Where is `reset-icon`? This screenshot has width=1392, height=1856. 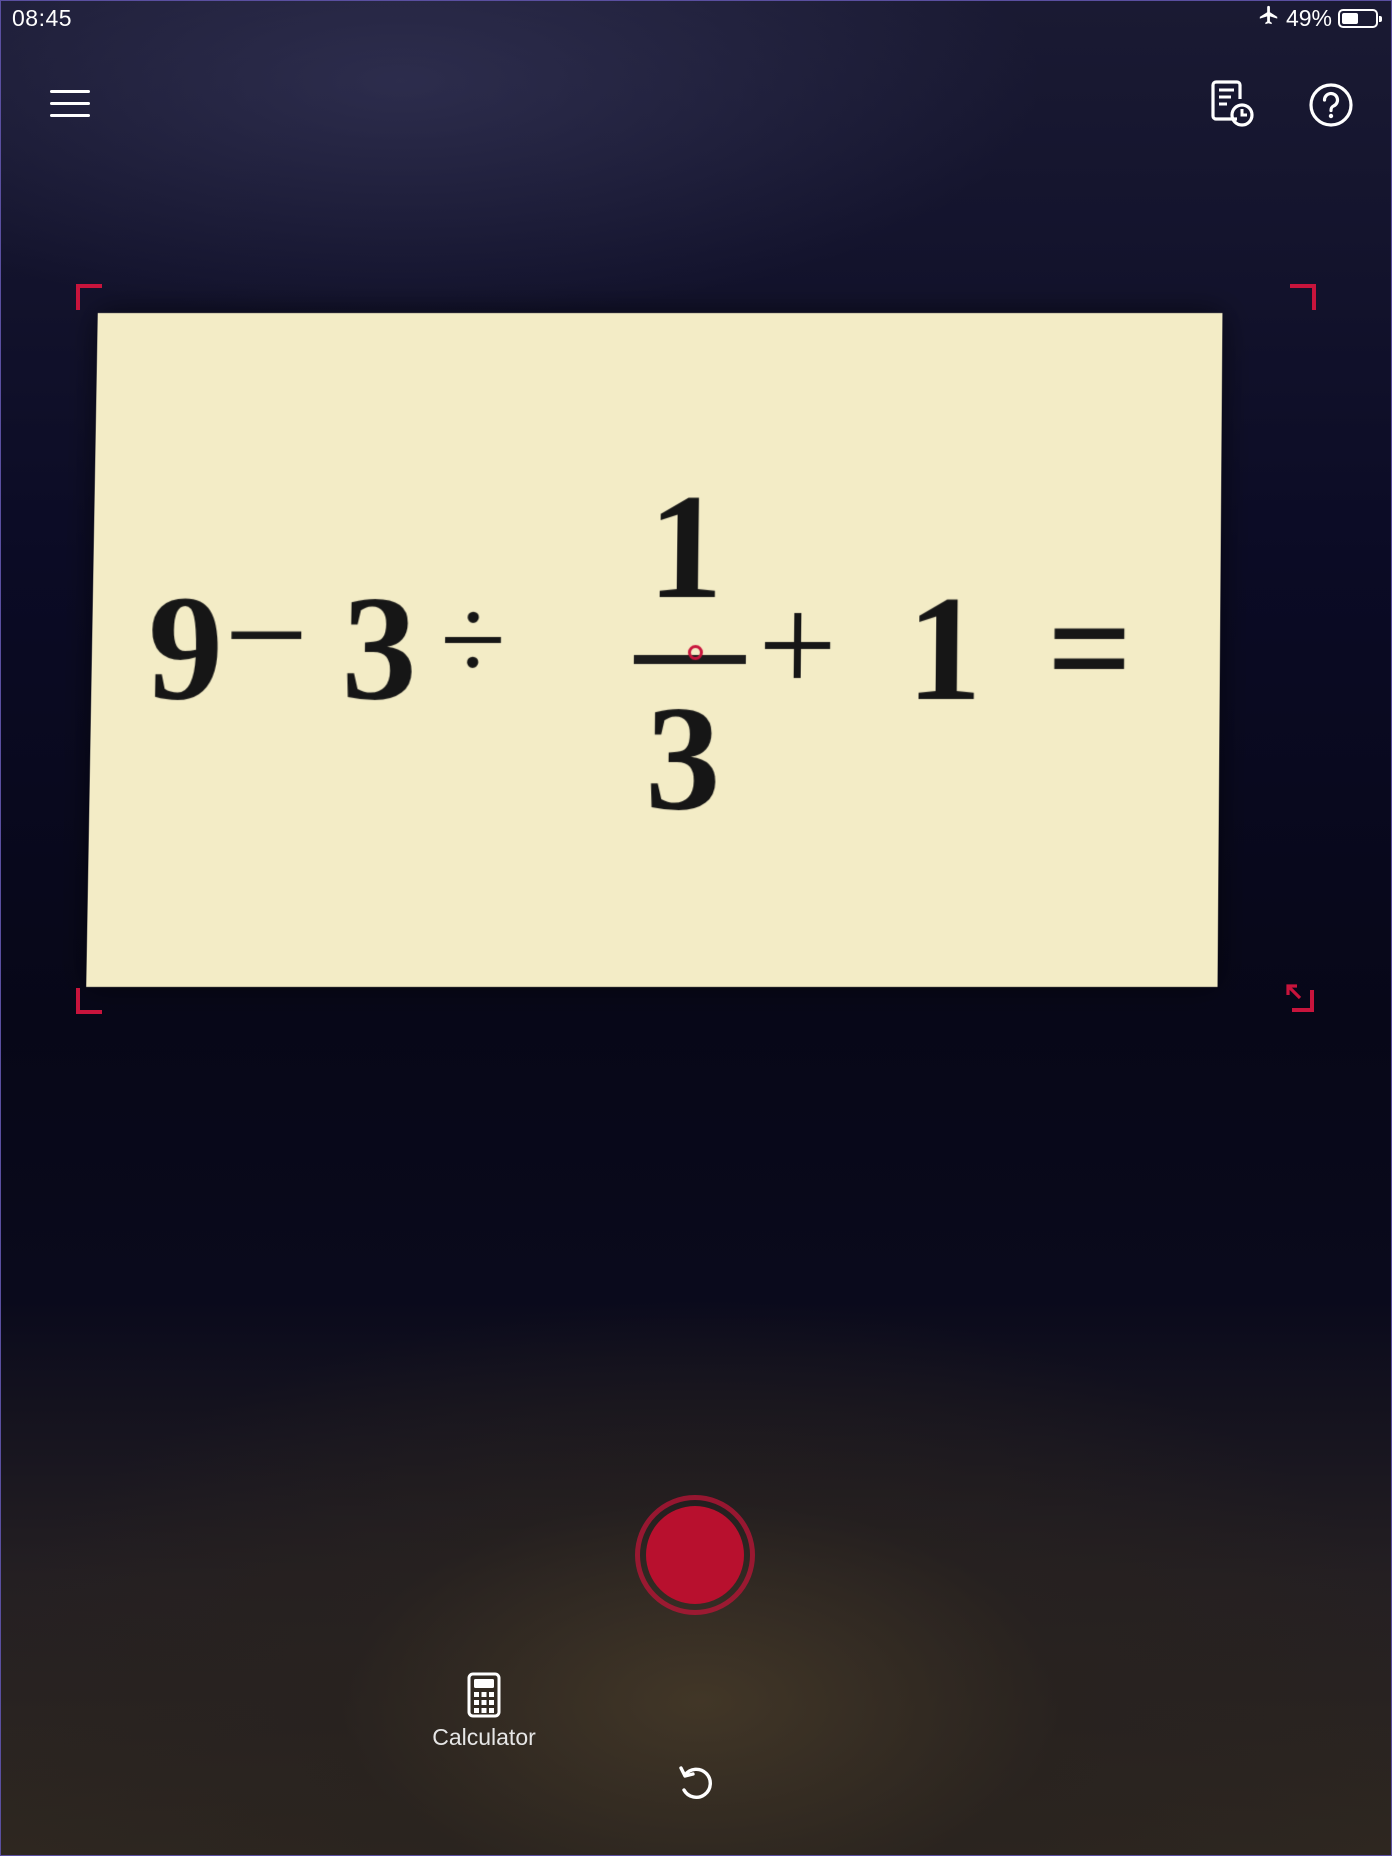
reset-icon is located at coordinates (695, 1782).